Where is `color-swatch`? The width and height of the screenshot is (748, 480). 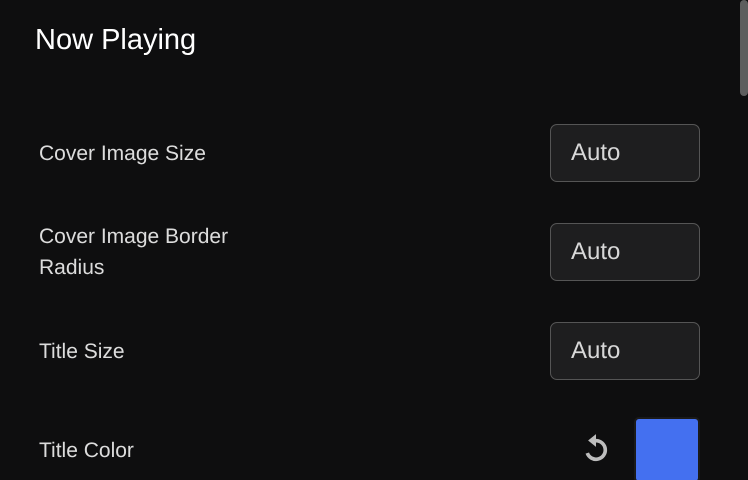
color-swatch is located at coordinates (667, 448).